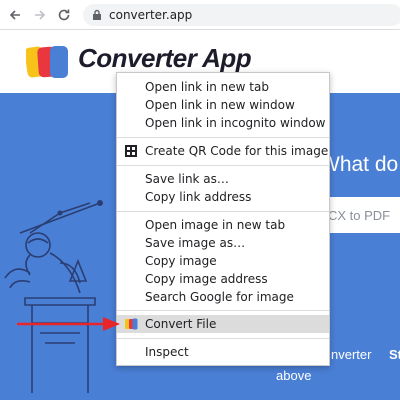  Describe the element at coordinates (223, 279) in the screenshot. I see `menu-item-copy-image-address: Copy image address` at that location.